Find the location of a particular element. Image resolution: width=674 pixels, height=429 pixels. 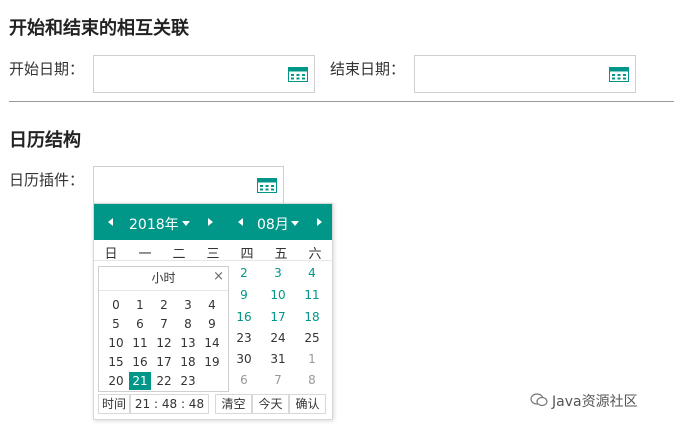

today-button: 今天 is located at coordinates (270, 404).